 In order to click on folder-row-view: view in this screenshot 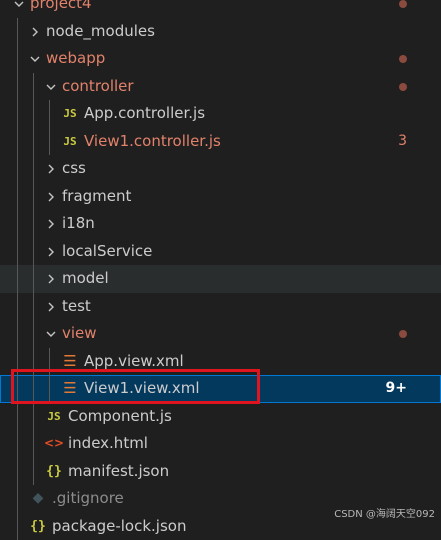, I will do `click(220, 334)`.